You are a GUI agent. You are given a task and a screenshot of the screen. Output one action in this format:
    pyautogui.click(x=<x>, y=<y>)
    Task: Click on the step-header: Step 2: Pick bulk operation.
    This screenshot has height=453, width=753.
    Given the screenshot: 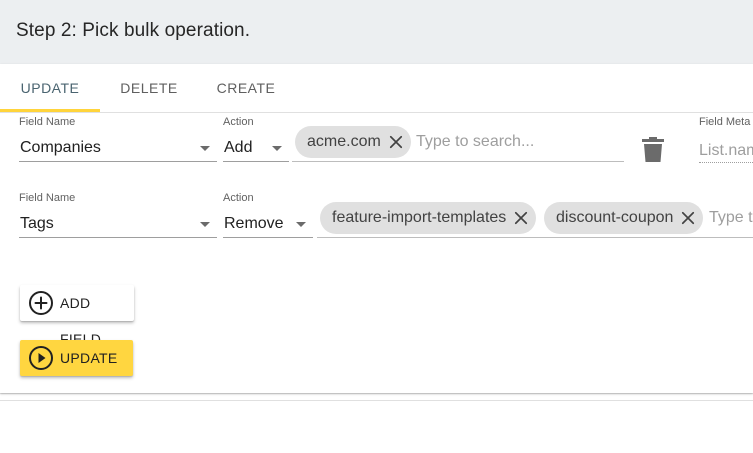 What is the action you would take?
    pyautogui.click(x=376, y=32)
    